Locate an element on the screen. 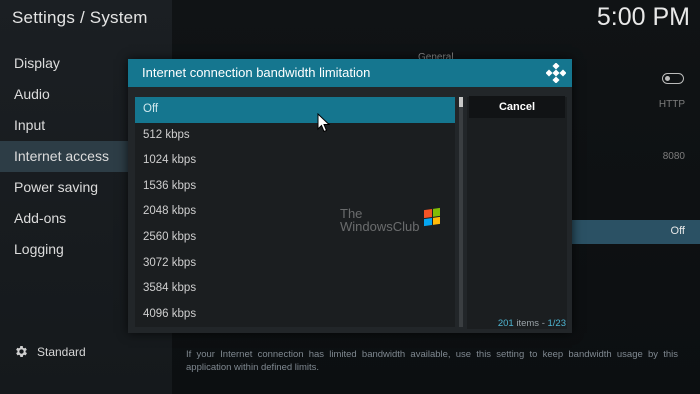 Image resolution: width=700 pixels, height=394 pixels. list-item: 3584 kbps is located at coordinates (295, 289).